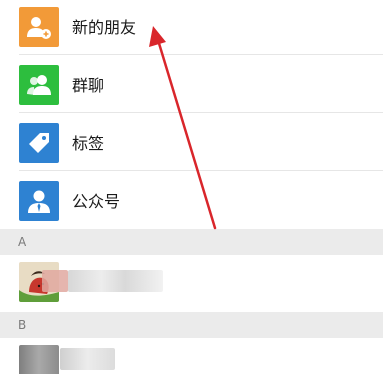 This screenshot has height=374, width=383. I want to click on red-arrow-annotation, so click(183, 128).